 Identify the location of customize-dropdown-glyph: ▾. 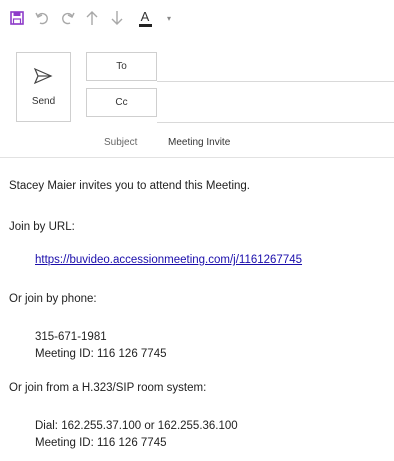
(168, 18).